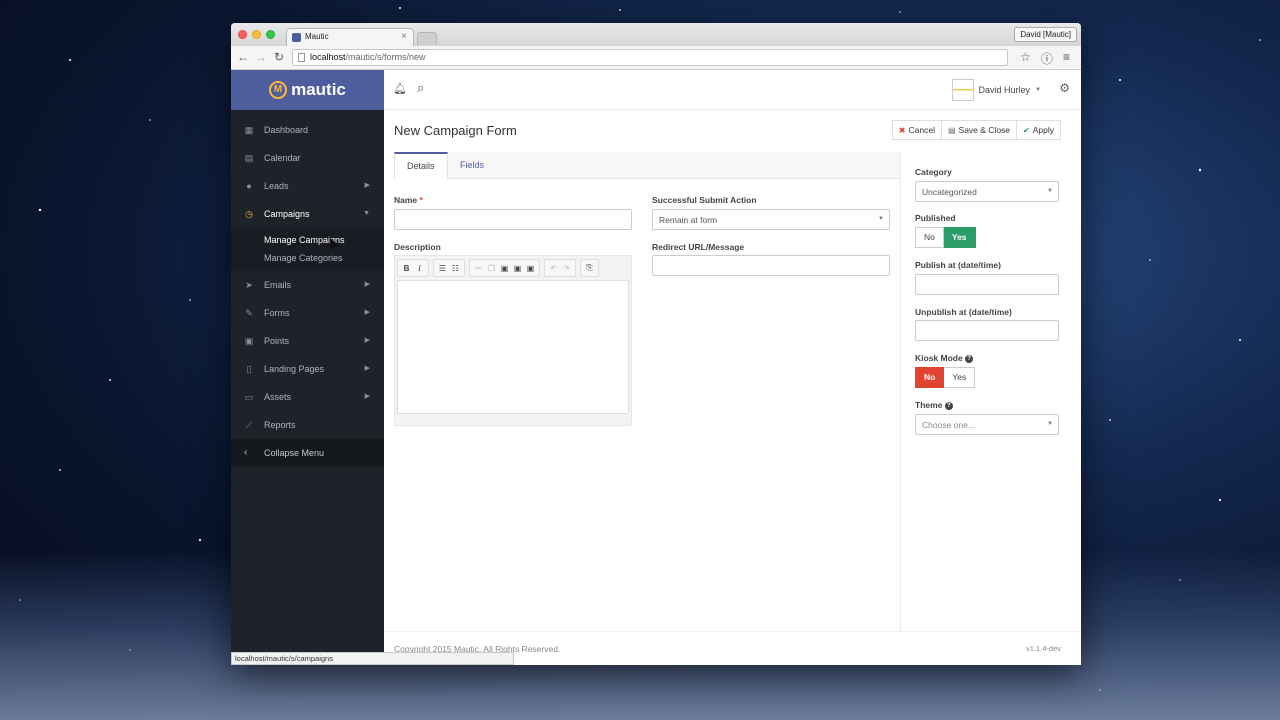 This screenshot has width=1280, height=720. I want to click on editor-history-group: ↶ ↷, so click(560, 268).